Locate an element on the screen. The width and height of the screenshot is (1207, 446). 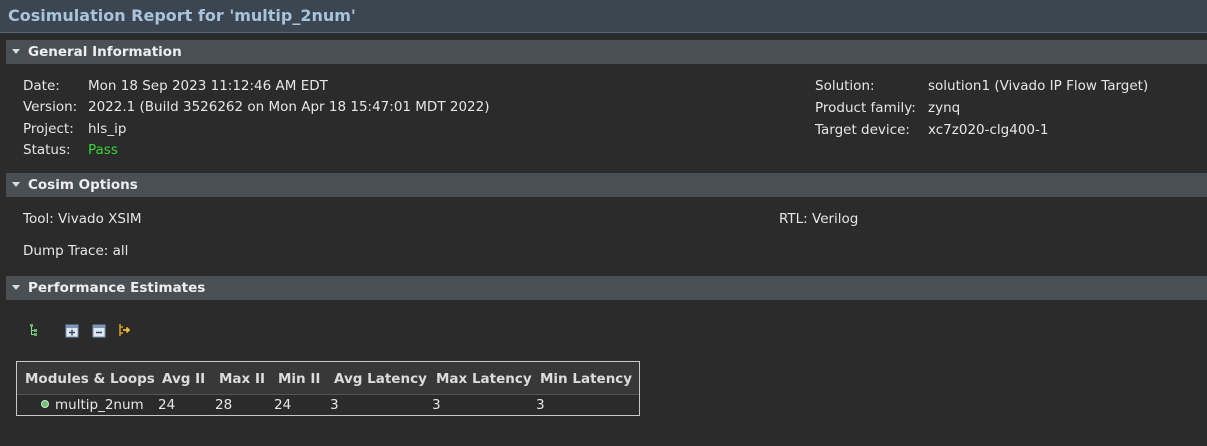
section-cosim-options: Cosim Options is located at coordinates (606, 185).